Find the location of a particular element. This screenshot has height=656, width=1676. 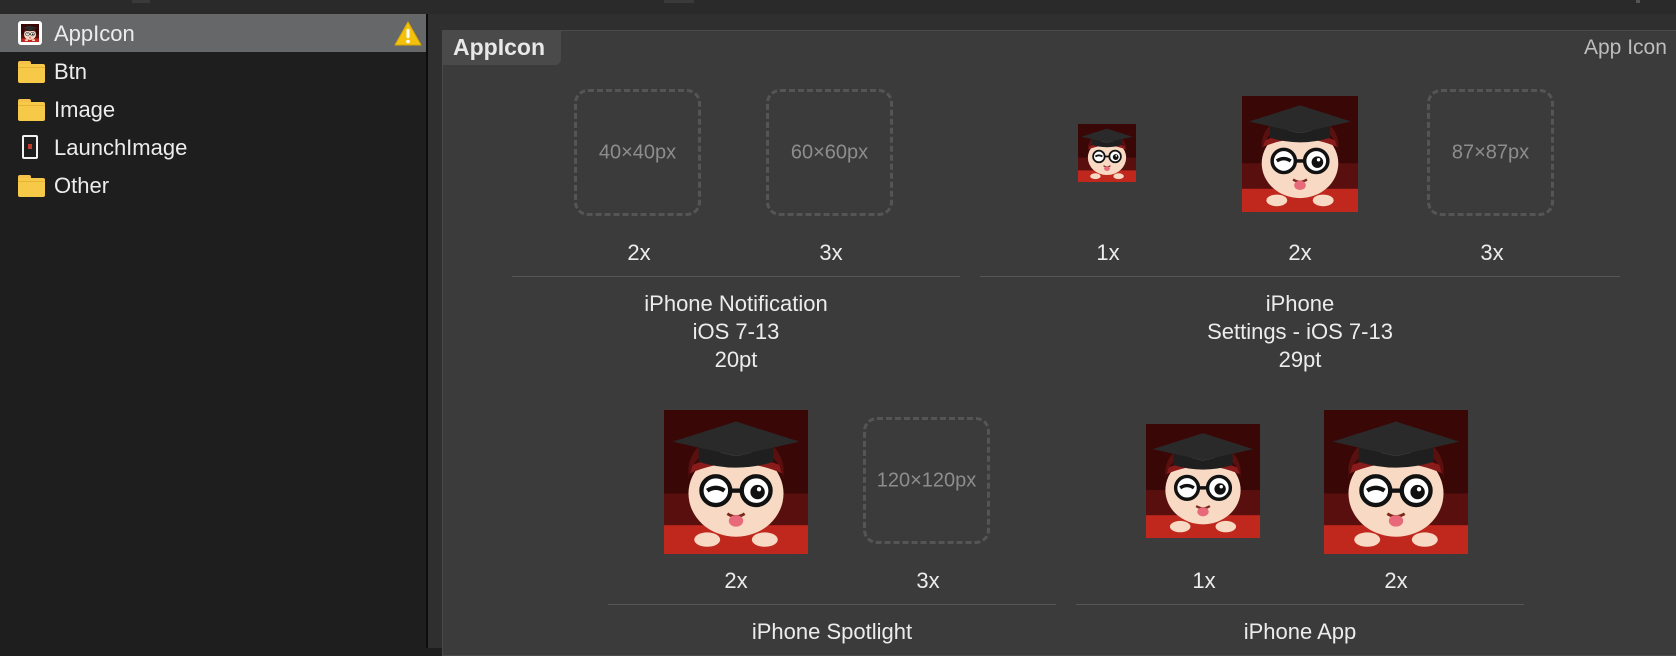

icon-slot-app-1x is located at coordinates (1203, 481).